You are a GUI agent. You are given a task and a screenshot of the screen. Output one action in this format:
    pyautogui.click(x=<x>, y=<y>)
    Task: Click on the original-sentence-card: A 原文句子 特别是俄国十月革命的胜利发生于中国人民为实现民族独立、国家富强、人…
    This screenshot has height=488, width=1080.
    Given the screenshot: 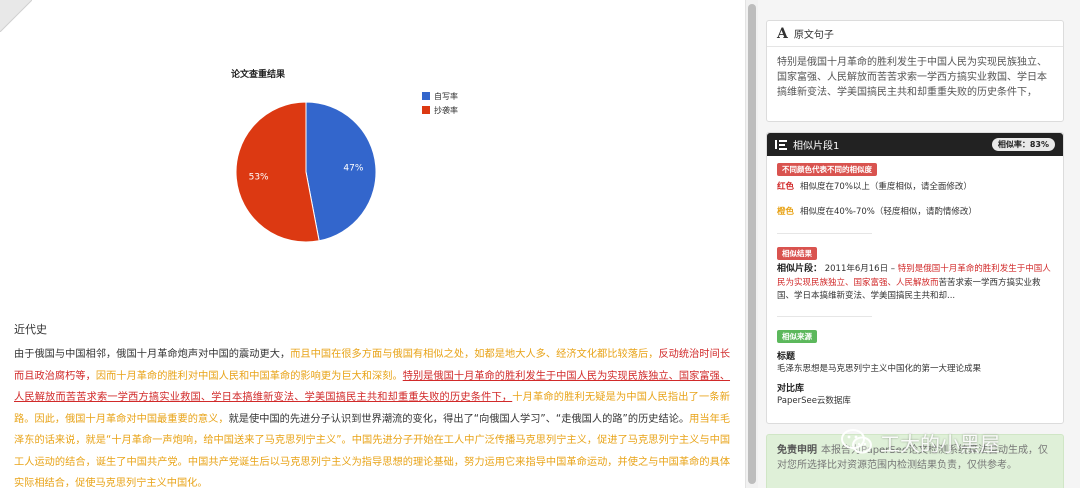 What is the action you would take?
    pyautogui.click(x=915, y=71)
    